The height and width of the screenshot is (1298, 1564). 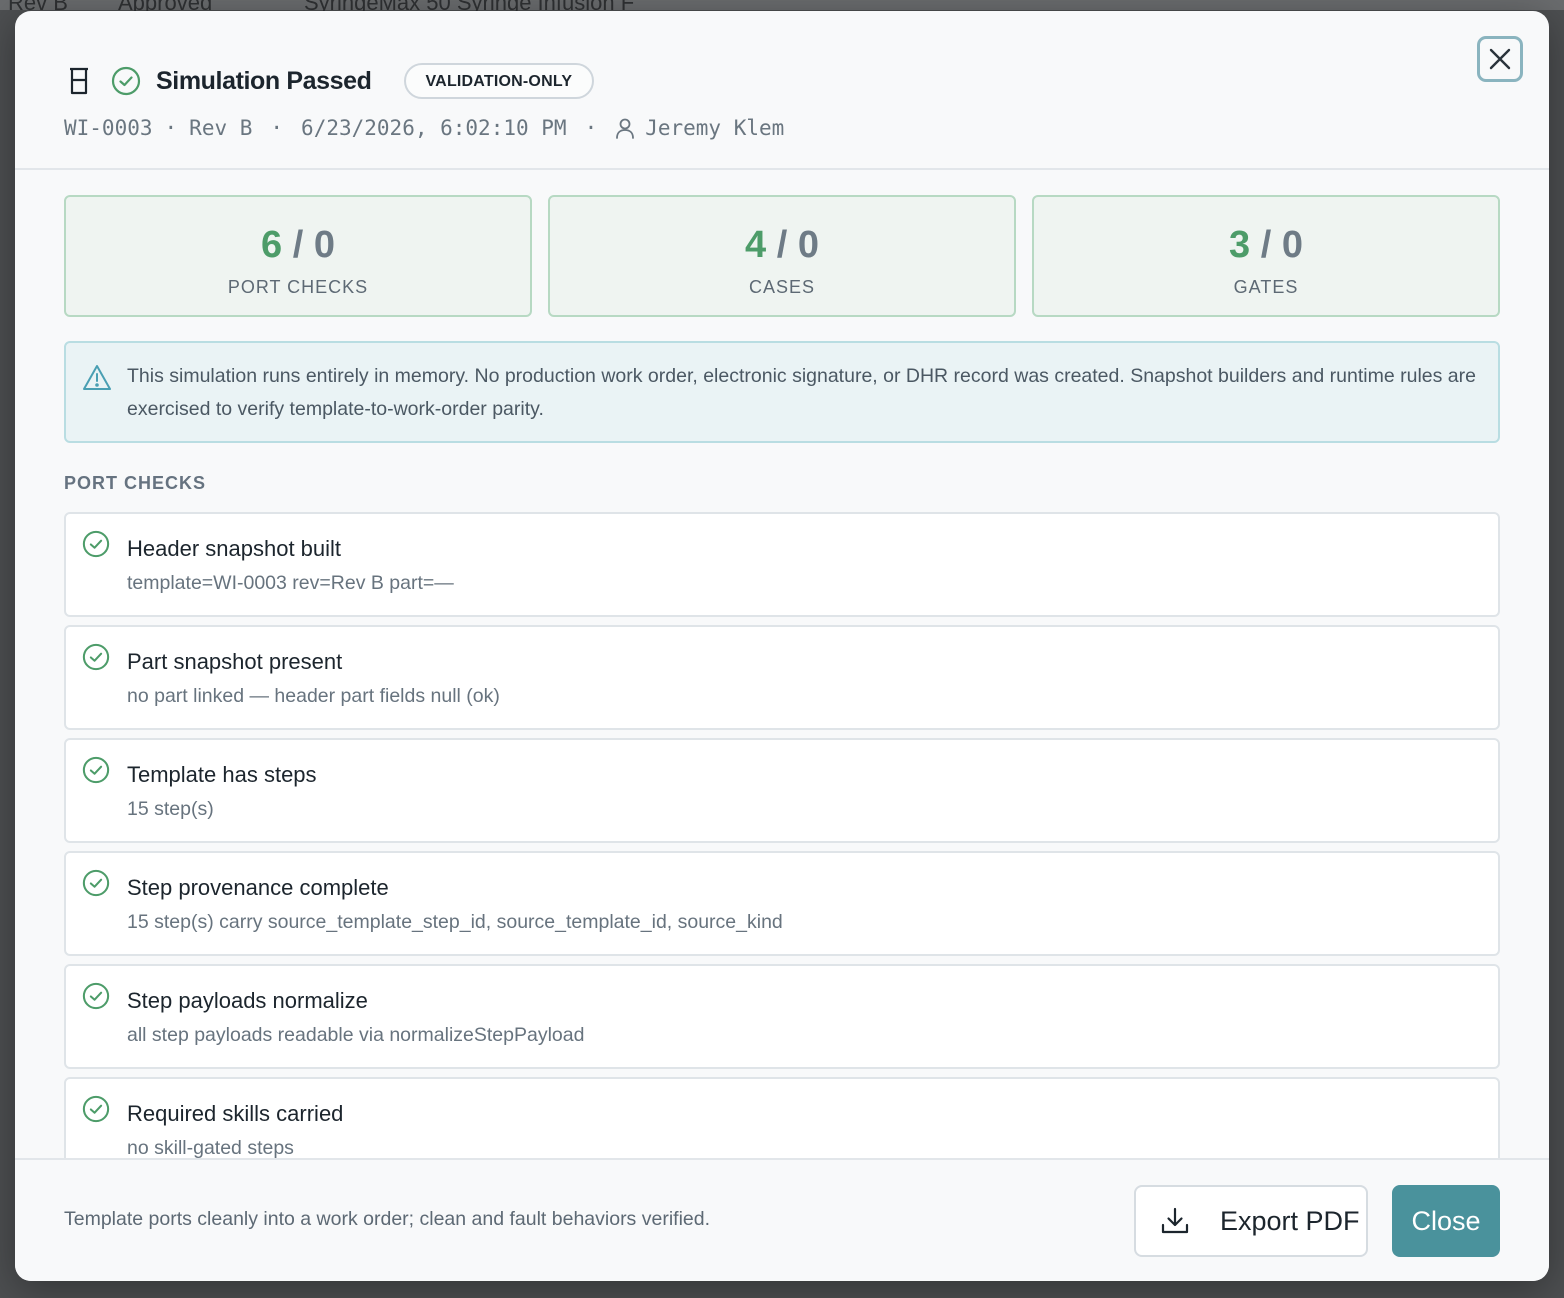 I want to click on close-button: Close, so click(x=1446, y=1221).